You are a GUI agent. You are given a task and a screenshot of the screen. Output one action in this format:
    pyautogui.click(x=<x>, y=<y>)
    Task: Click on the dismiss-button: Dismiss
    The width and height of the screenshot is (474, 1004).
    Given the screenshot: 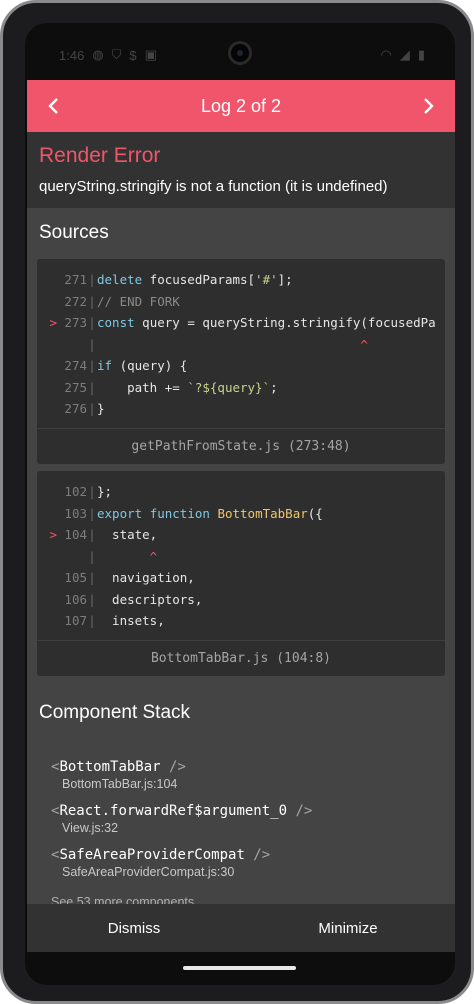 What is the action you would take?
    pyautogui.click(x=134, y=928)
    